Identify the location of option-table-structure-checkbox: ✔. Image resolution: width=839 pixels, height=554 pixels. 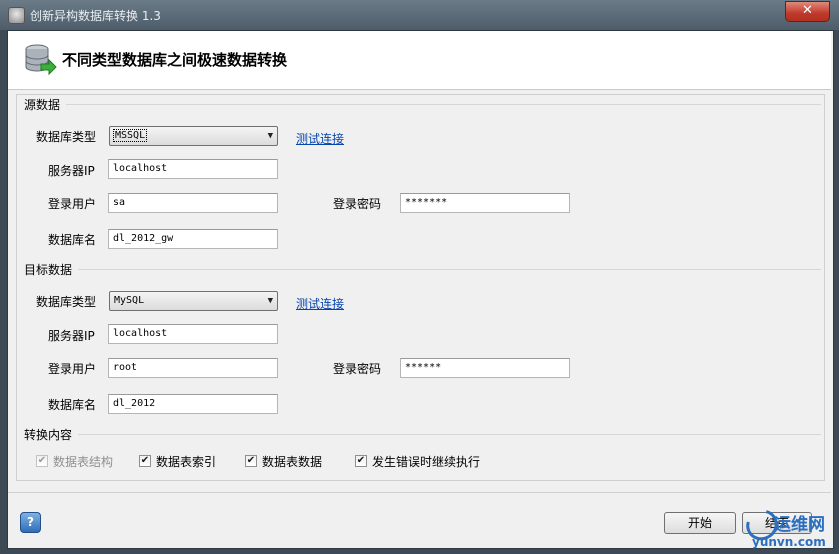
(42, 461).